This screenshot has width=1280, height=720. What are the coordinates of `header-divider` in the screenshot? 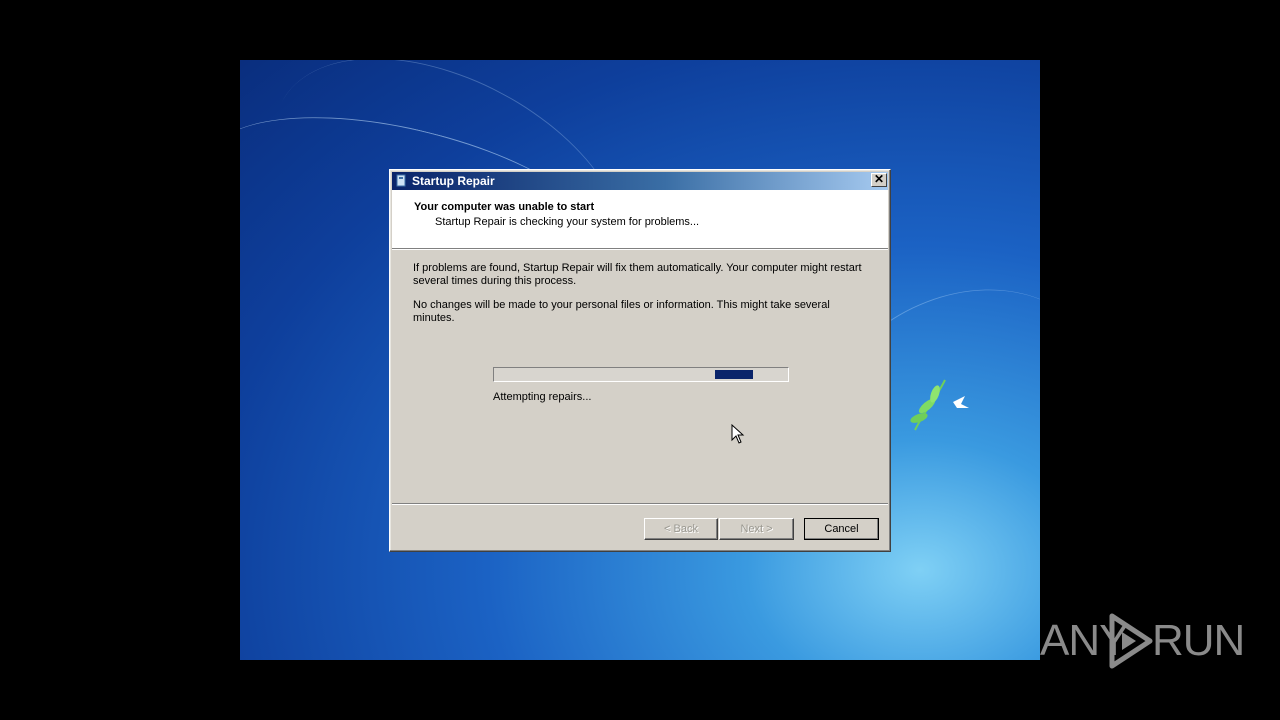 It's located at (640, 249).